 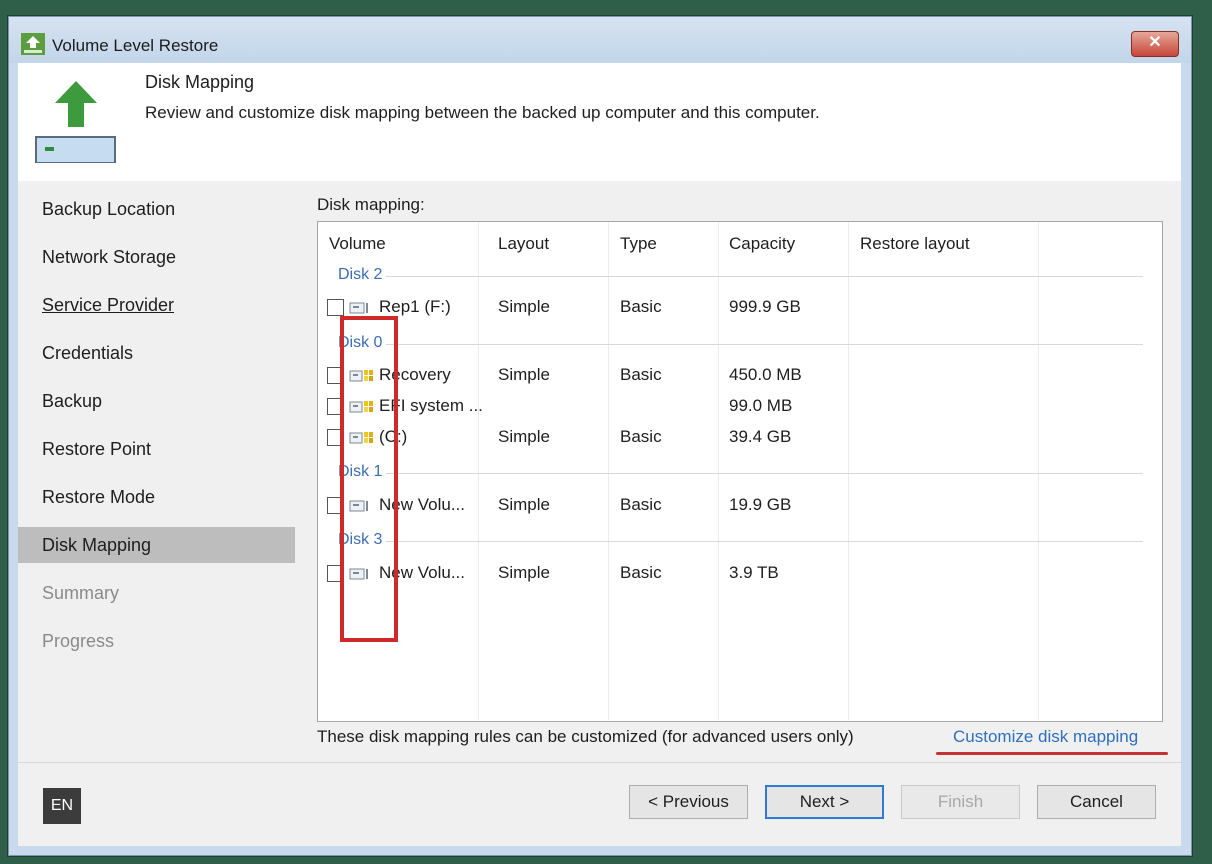 What do you see at coordinates (99, 497) in the screenshot?
I see `step-label: Restore Mode` at bounding box center [99, 497].